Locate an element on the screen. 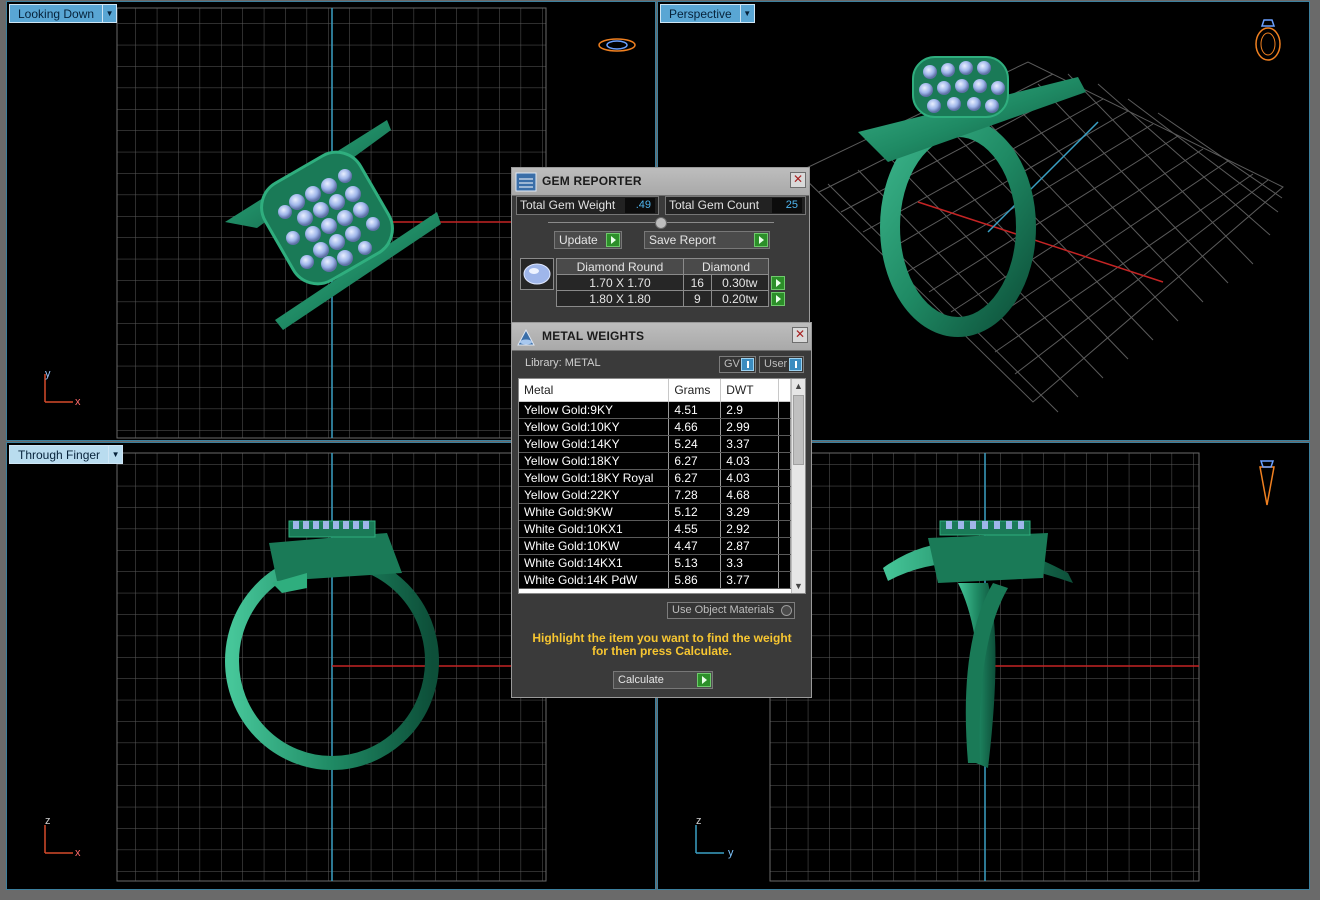 This screenshot has height=900, width=1320. round-diamond-icon is located at coordinates (537, 274).